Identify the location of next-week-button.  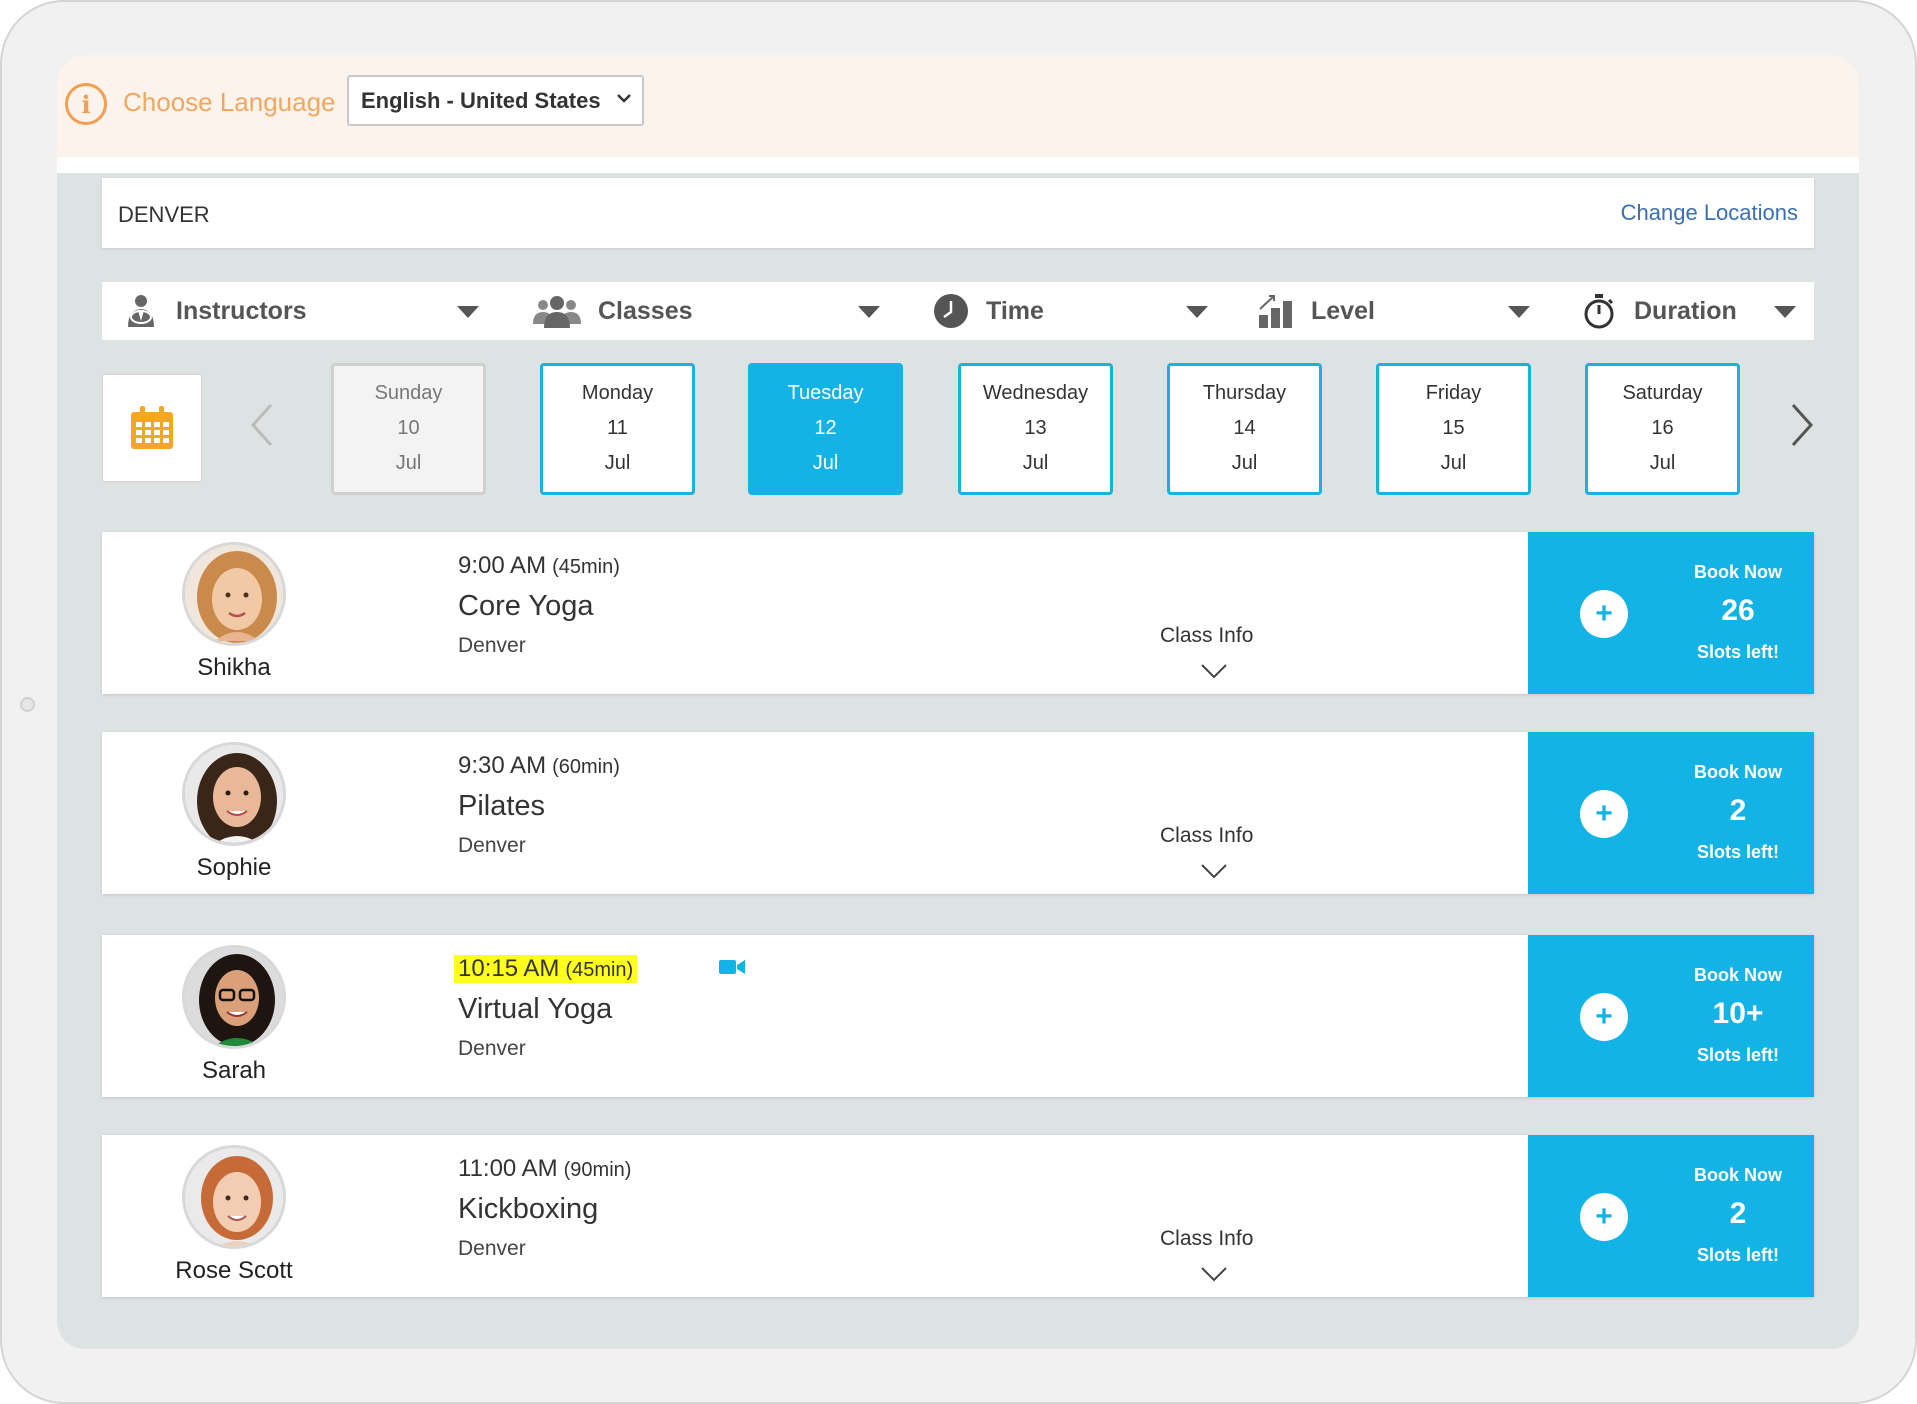
(1802, 425).